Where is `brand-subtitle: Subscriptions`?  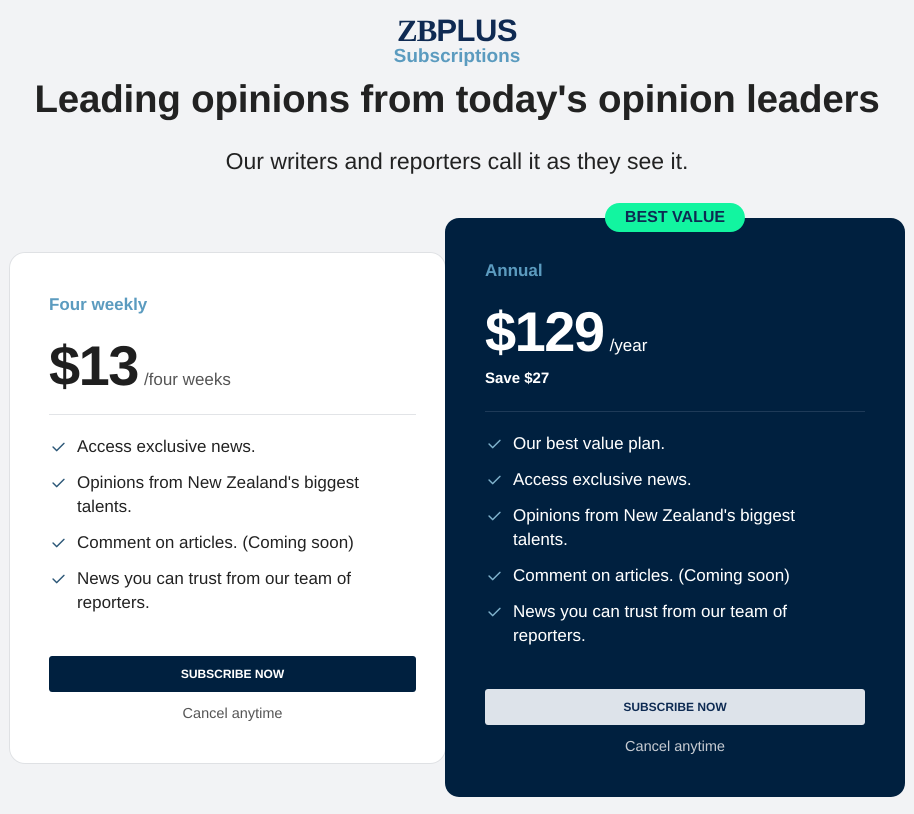 brand-subtitle: Subscriptions is located at coordinates (457, 57).